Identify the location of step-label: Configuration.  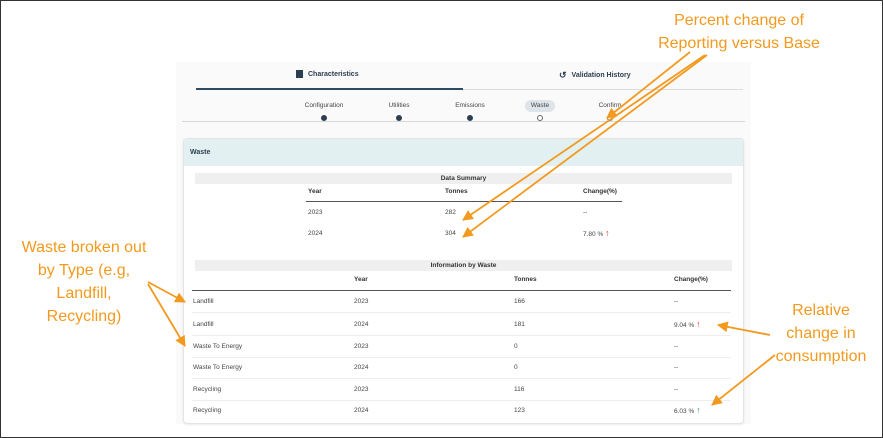
(324, 105).